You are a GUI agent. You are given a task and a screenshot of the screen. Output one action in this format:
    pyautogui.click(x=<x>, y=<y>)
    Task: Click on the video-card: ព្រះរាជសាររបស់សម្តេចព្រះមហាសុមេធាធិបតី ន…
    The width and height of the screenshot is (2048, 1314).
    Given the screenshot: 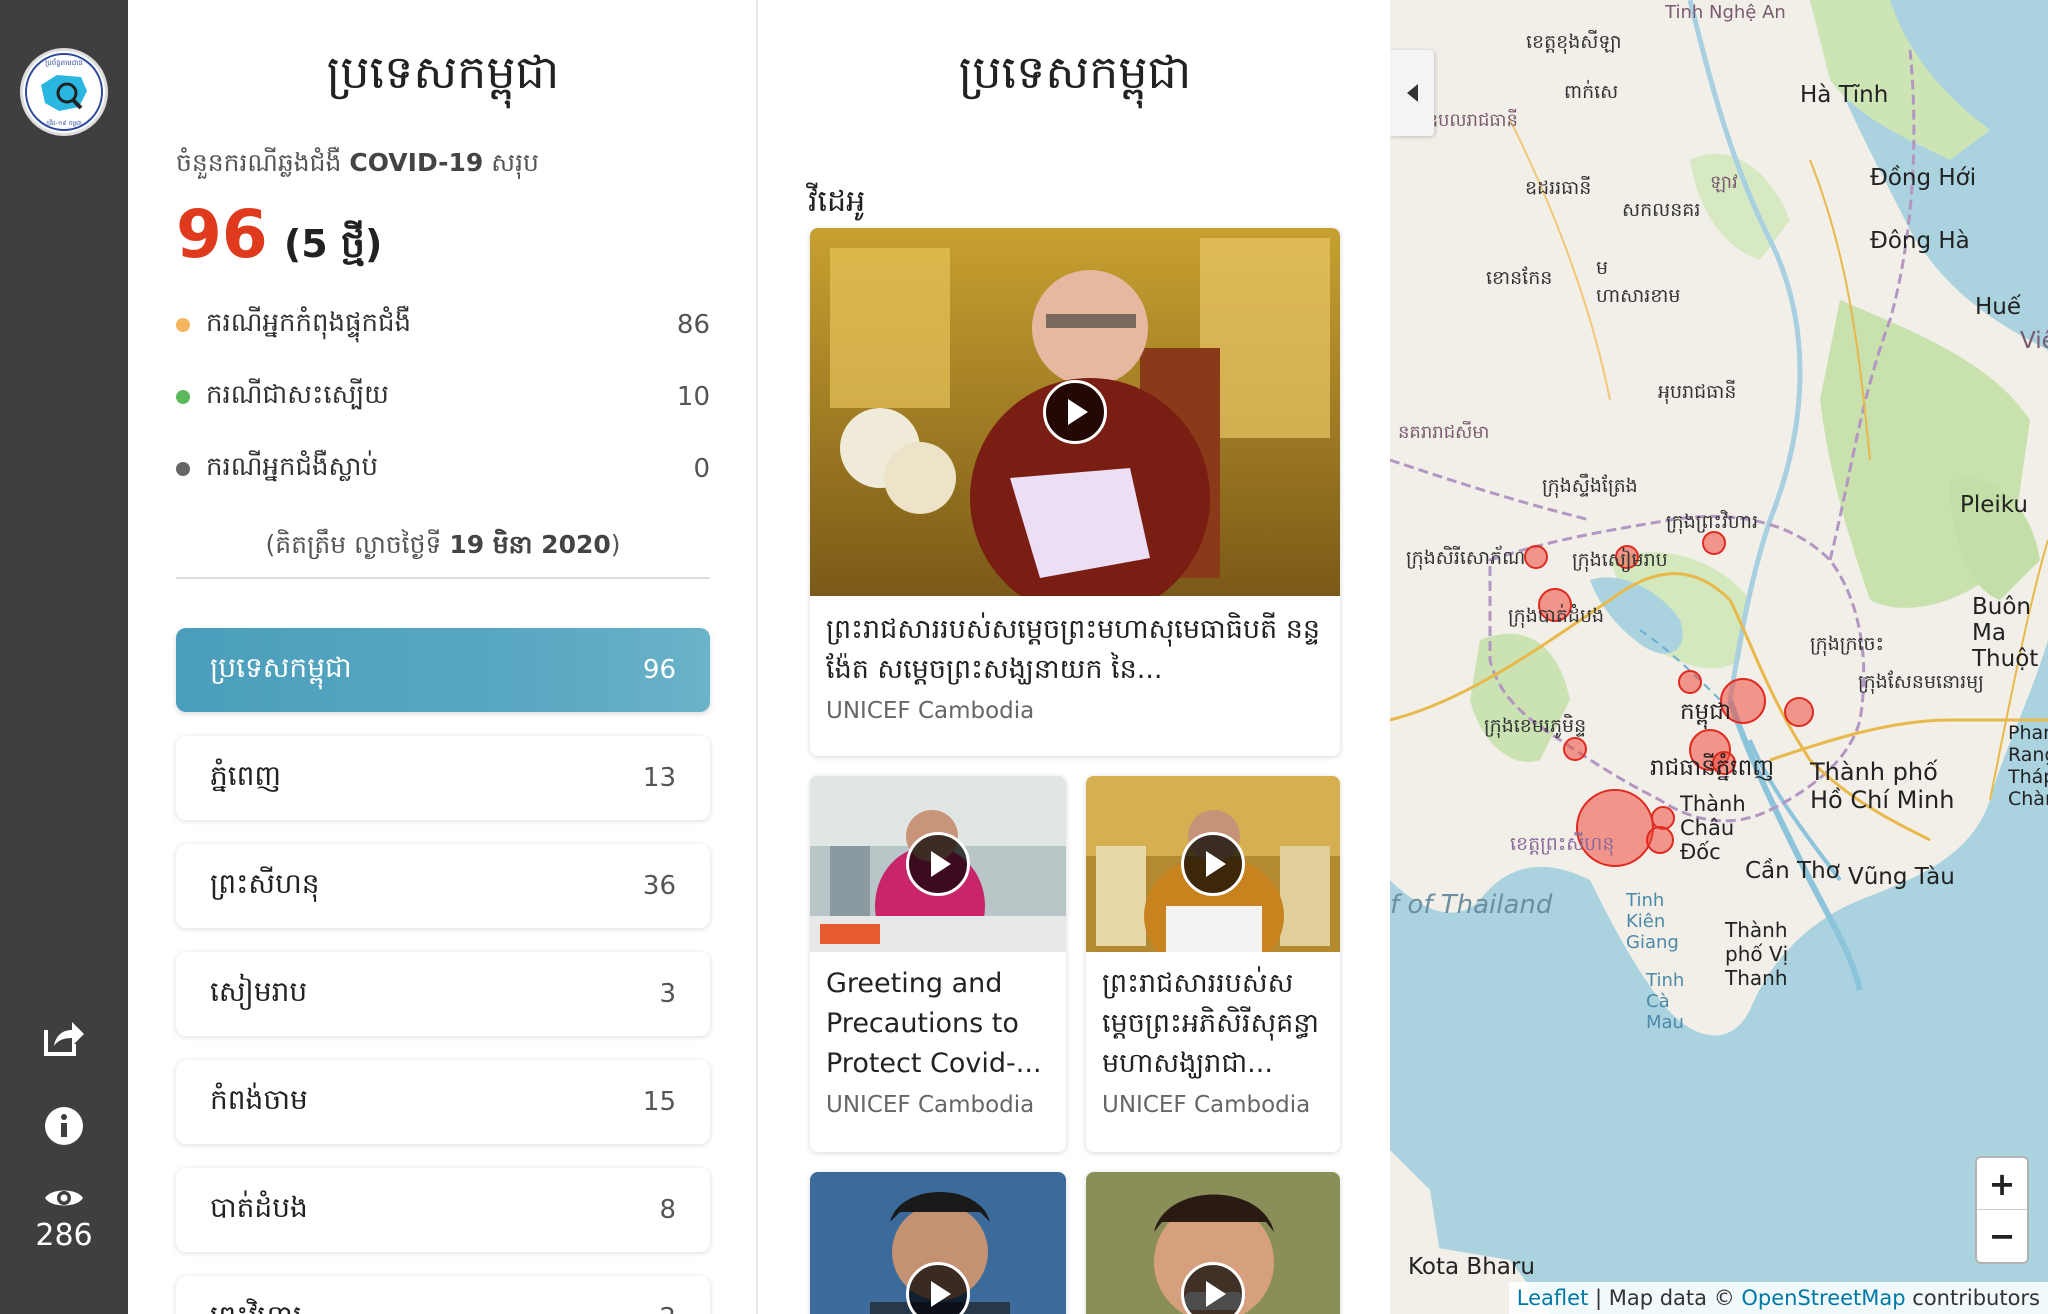 What is the action you would take?
    pyautogui.click(x=1075, y=492)
    